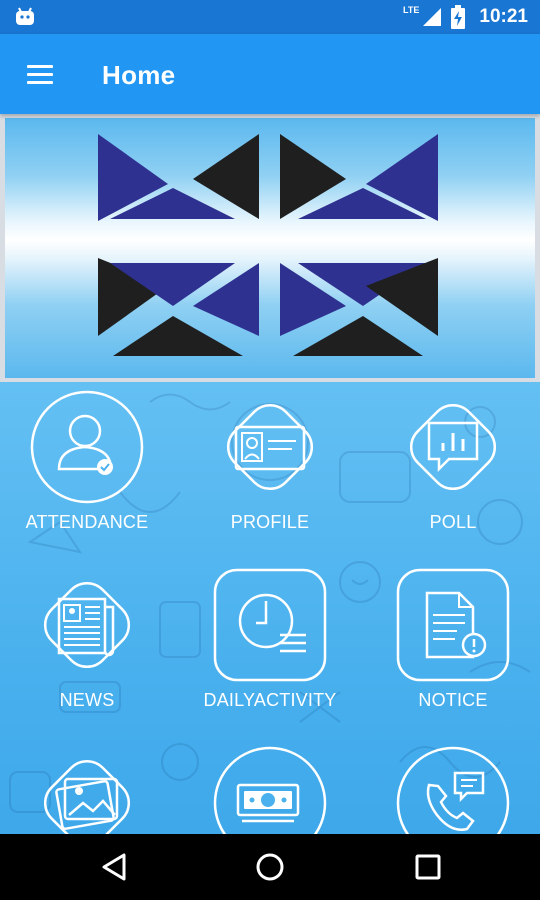 The image size is (540, 900). I want to click on attendance-icon, so click(87, 447).